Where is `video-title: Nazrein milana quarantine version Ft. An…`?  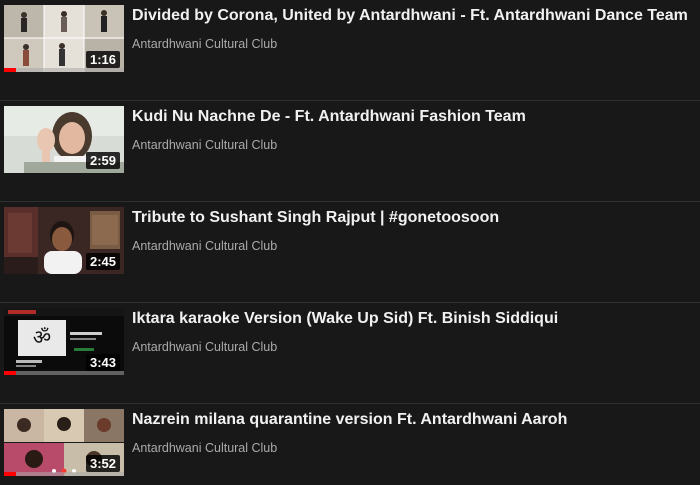 video-title: Nazrein milana quarantine version Ft. An… is located at coordinates (349, 420).